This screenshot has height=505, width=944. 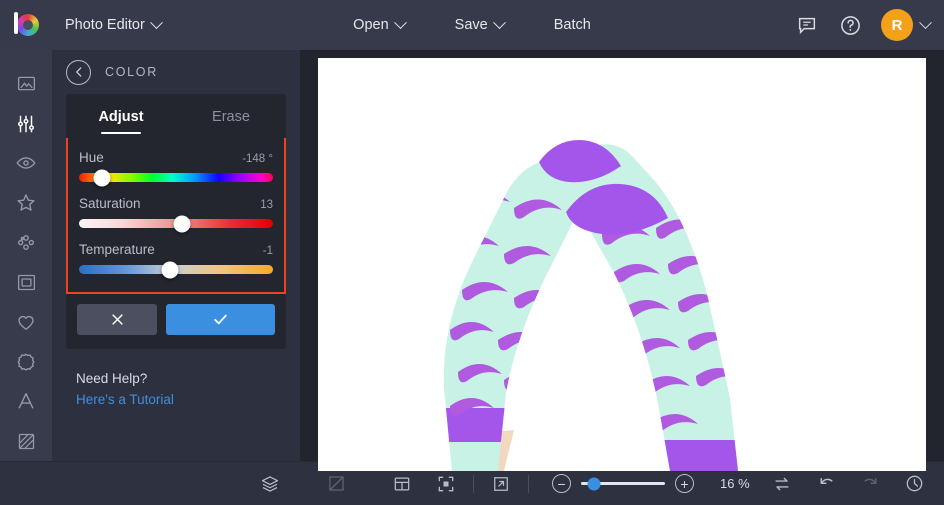 What do you see at coordinates (182, 223) in the screenshot?
I see `saturation-slider-thumb` at bounding box center [182, 223].